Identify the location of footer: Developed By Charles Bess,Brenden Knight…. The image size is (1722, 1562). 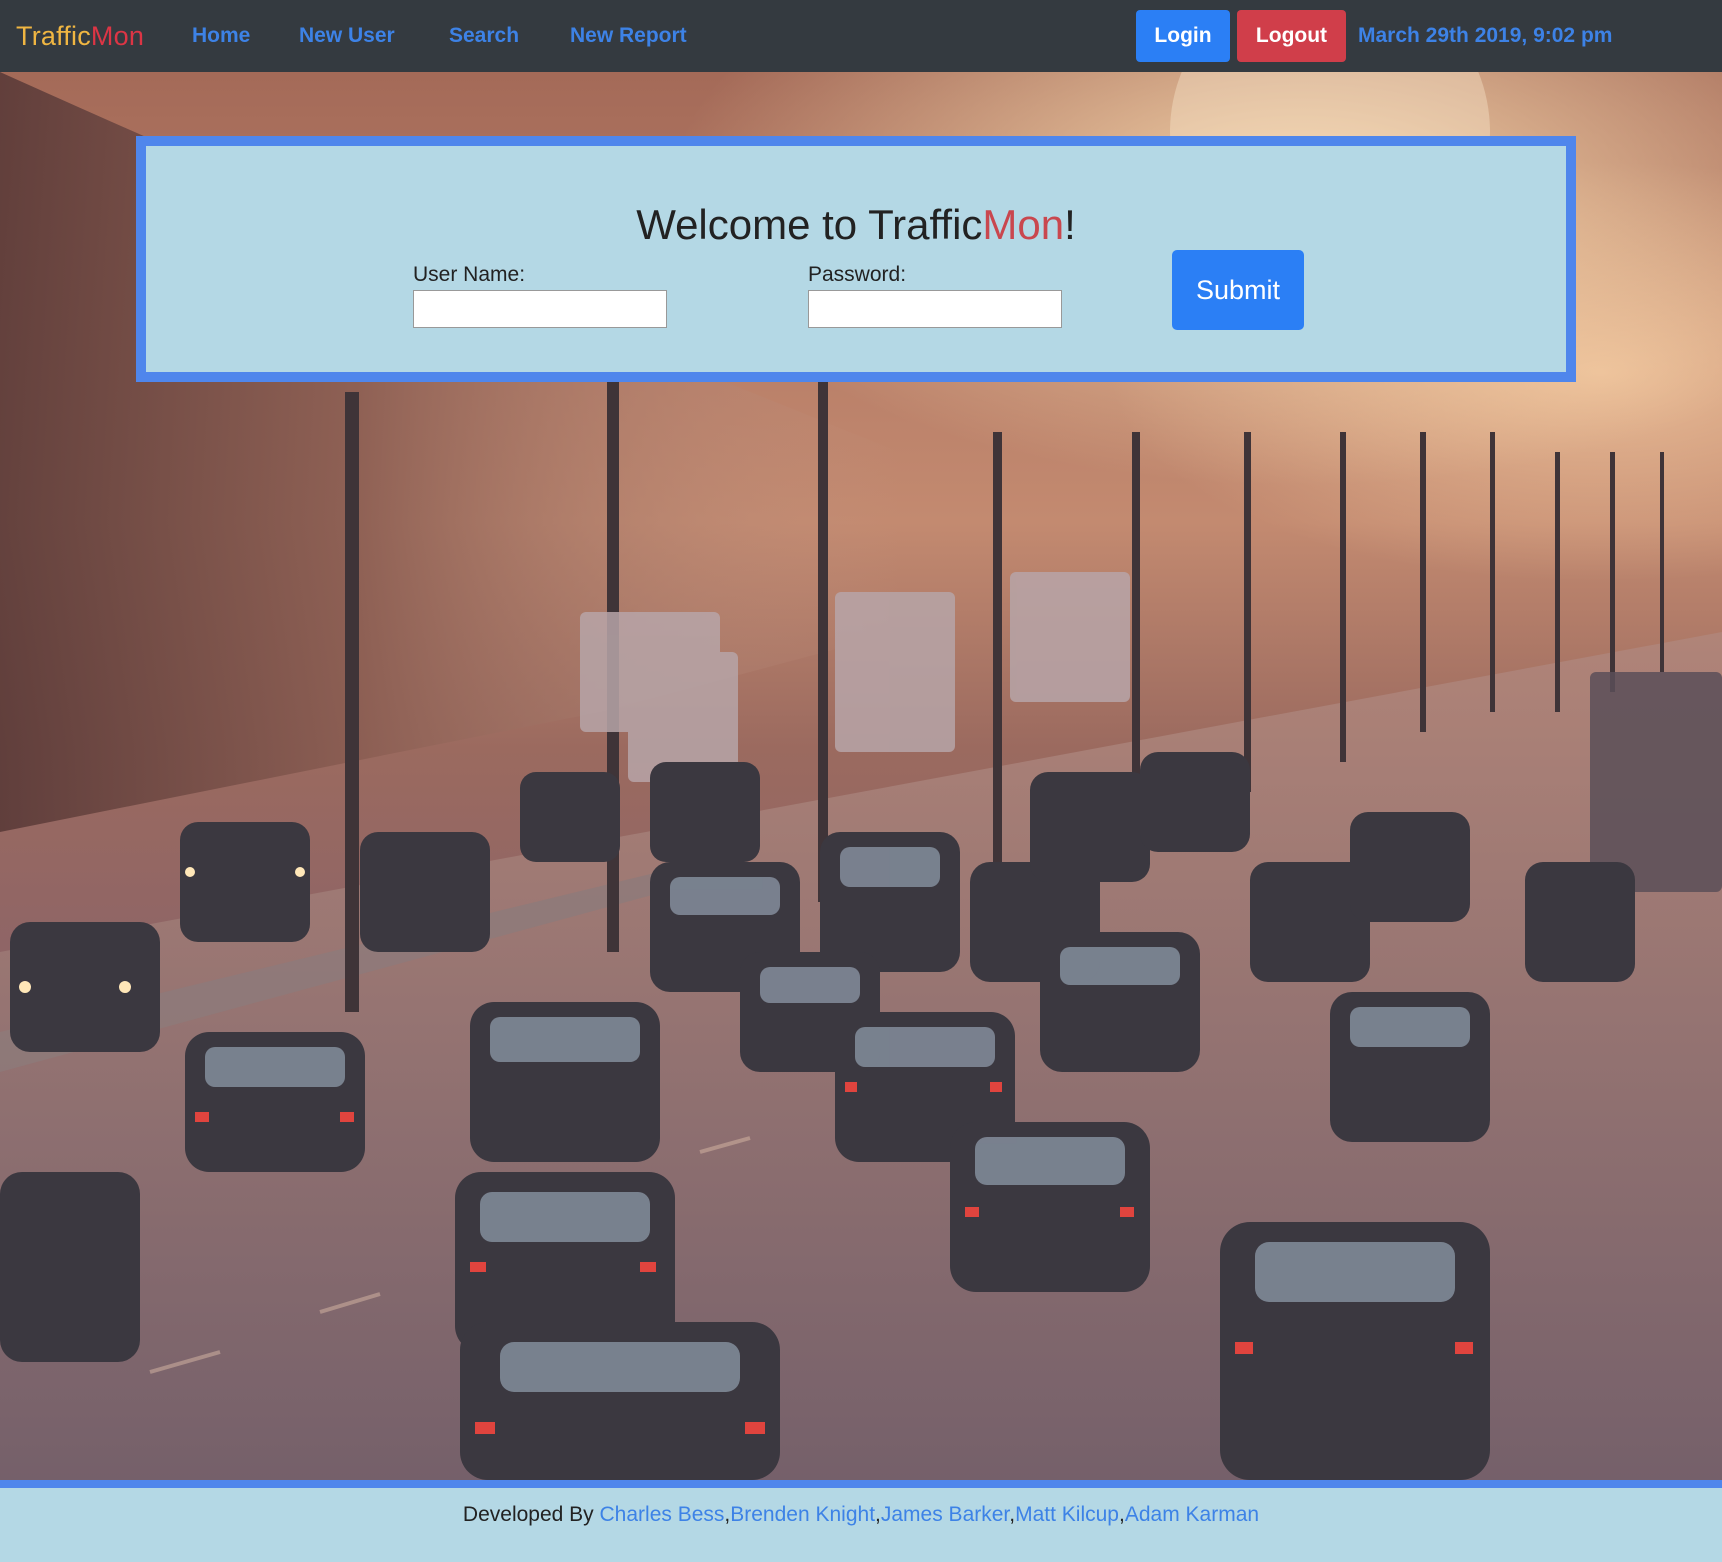
(861, 1521).